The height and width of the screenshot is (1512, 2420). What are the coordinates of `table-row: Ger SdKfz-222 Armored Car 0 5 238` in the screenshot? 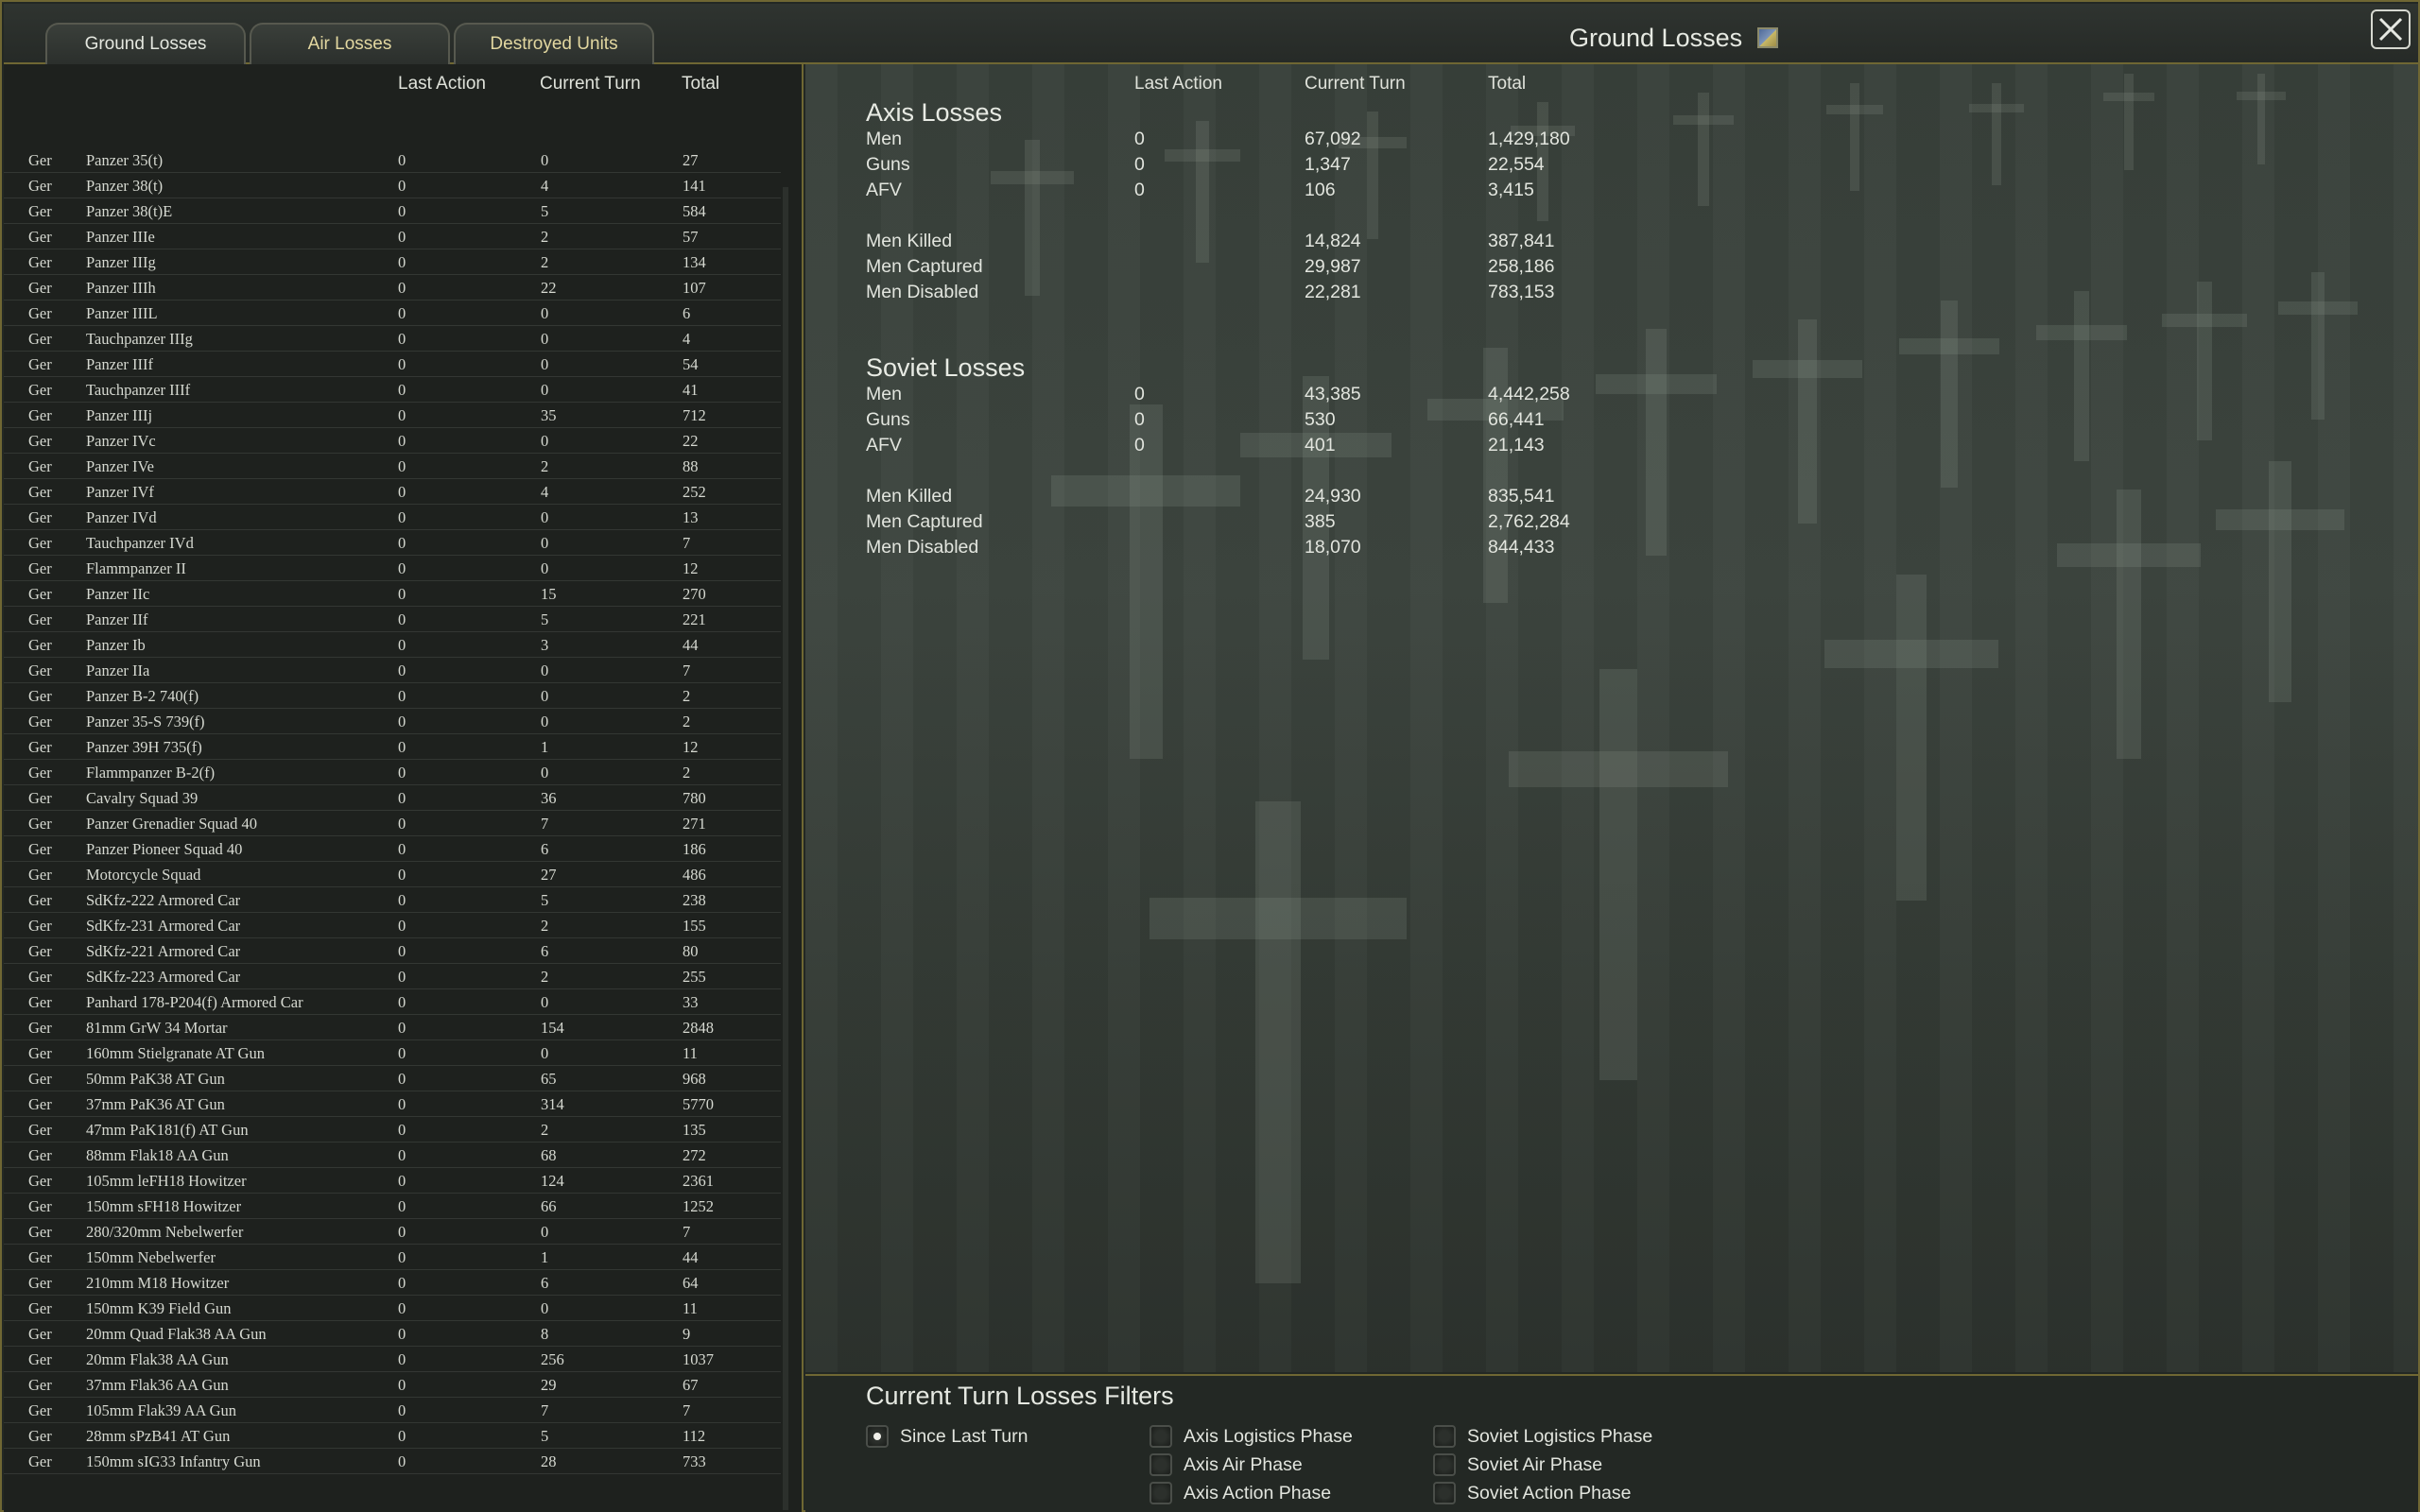 It's located at (392, 900).